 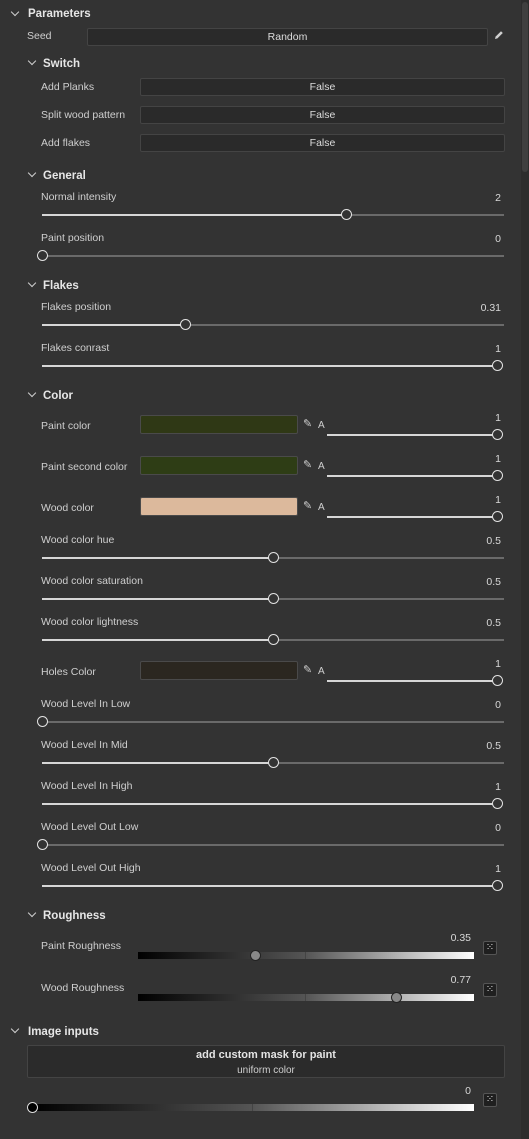 What do you see at coordinates (468, 1091) in the screenshot?
I see `image-input-value: 0` at bounding box center [468, 1091].